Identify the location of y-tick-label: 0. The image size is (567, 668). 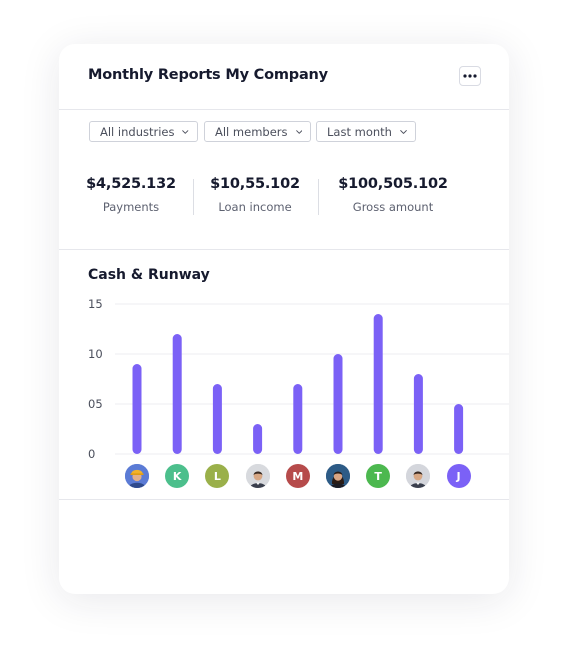
(91, 454).